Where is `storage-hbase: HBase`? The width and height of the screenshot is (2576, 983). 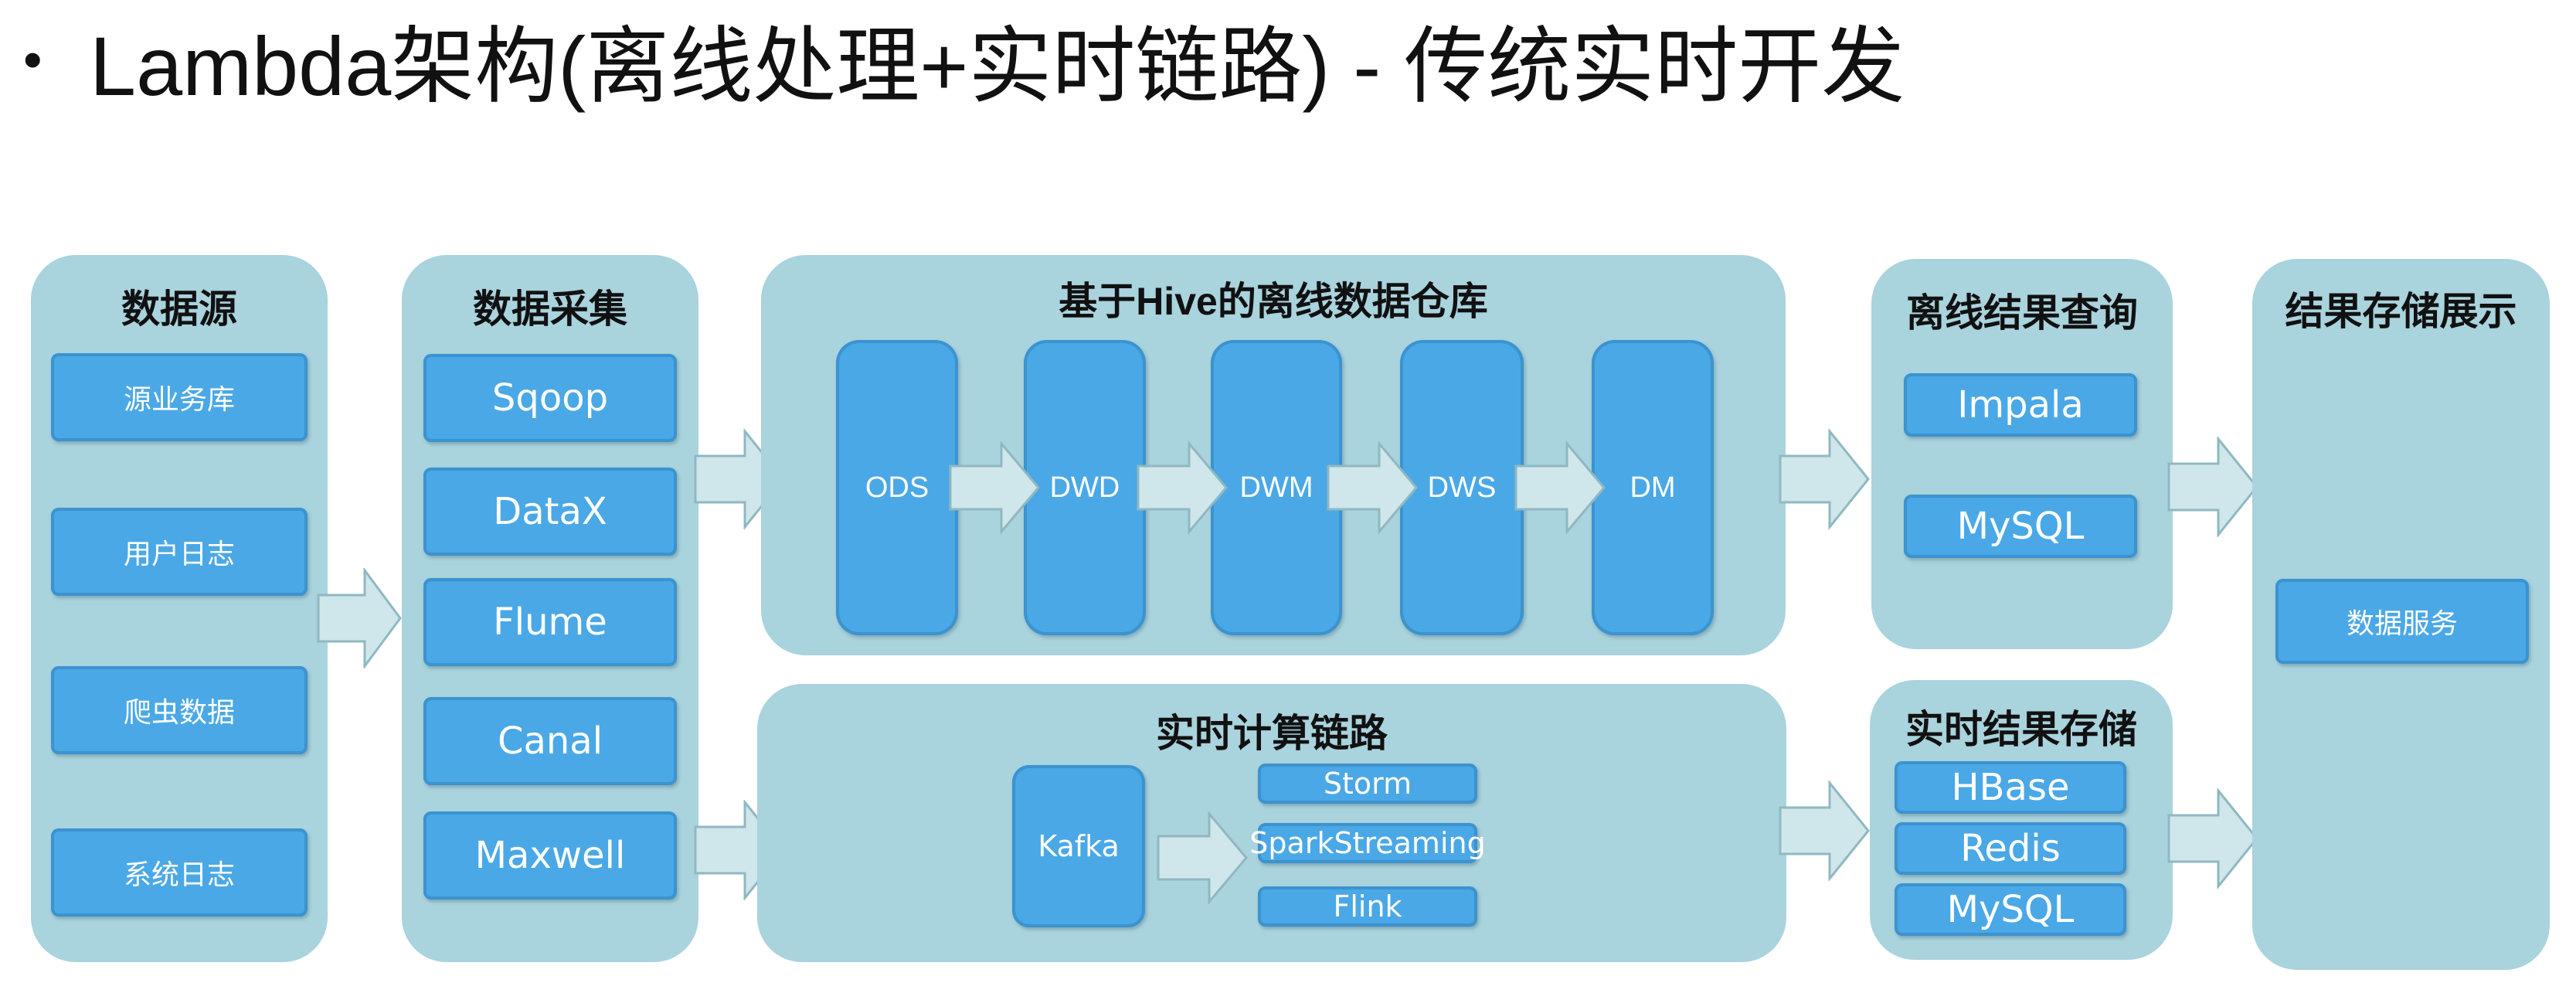
storage-hbase: HBase is located at coordinates (2010, 787).